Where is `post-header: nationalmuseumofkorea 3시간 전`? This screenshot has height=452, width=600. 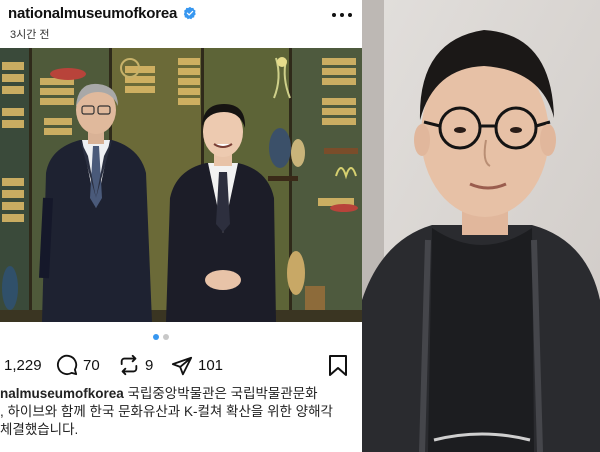
post-header: nationalmuseumofkorea 3시간 전 is located at coordinates (181, 24).